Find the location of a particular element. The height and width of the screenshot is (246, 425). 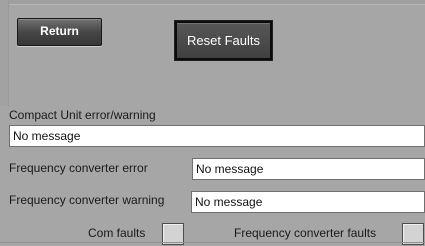

reset-faults-button: Reset Faults is located at coordinates (223, 40).